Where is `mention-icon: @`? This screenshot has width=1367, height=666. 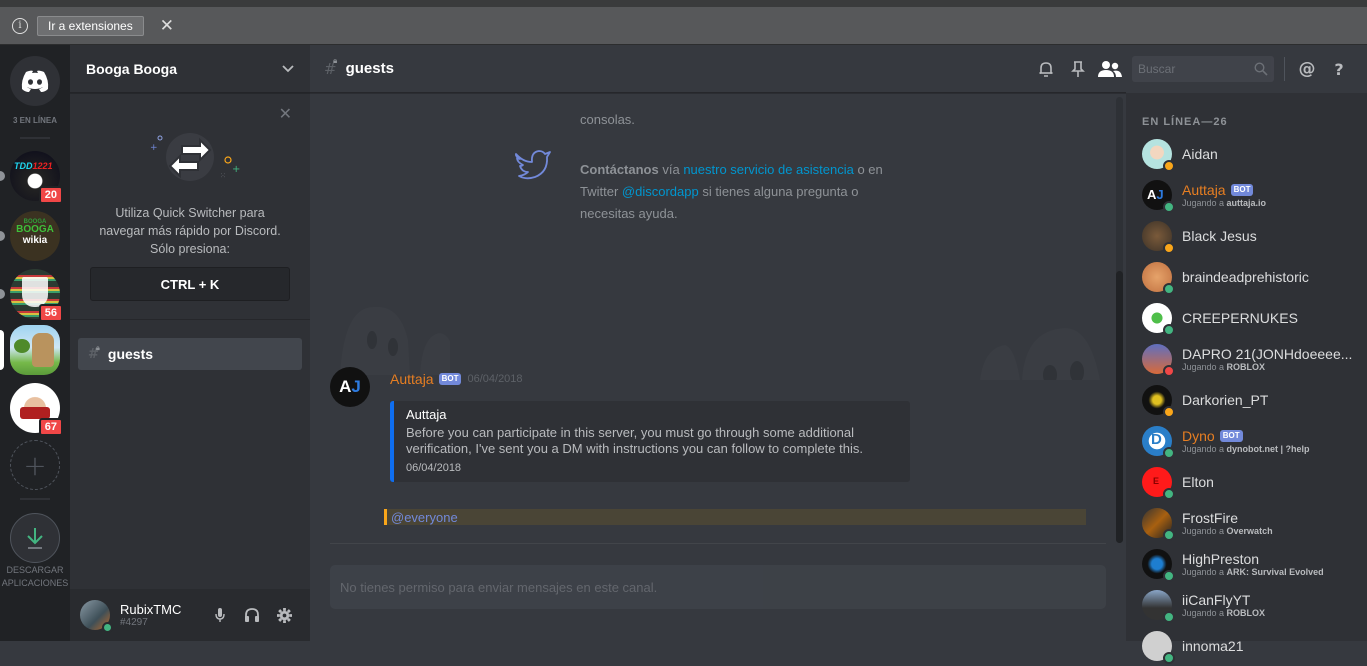
mention-icon: @ is located at coordinates (1307, 69).